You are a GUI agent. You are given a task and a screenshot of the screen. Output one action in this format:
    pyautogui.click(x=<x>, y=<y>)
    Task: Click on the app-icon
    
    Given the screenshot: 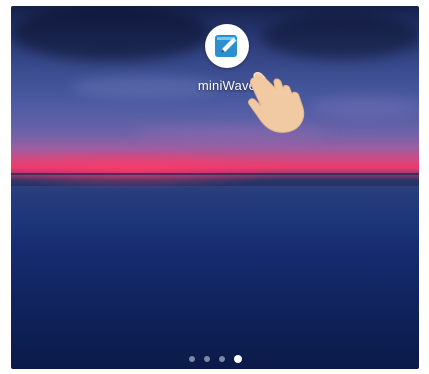 What is the action you would take?
    pyautogui.click(x=227, y=46)
    